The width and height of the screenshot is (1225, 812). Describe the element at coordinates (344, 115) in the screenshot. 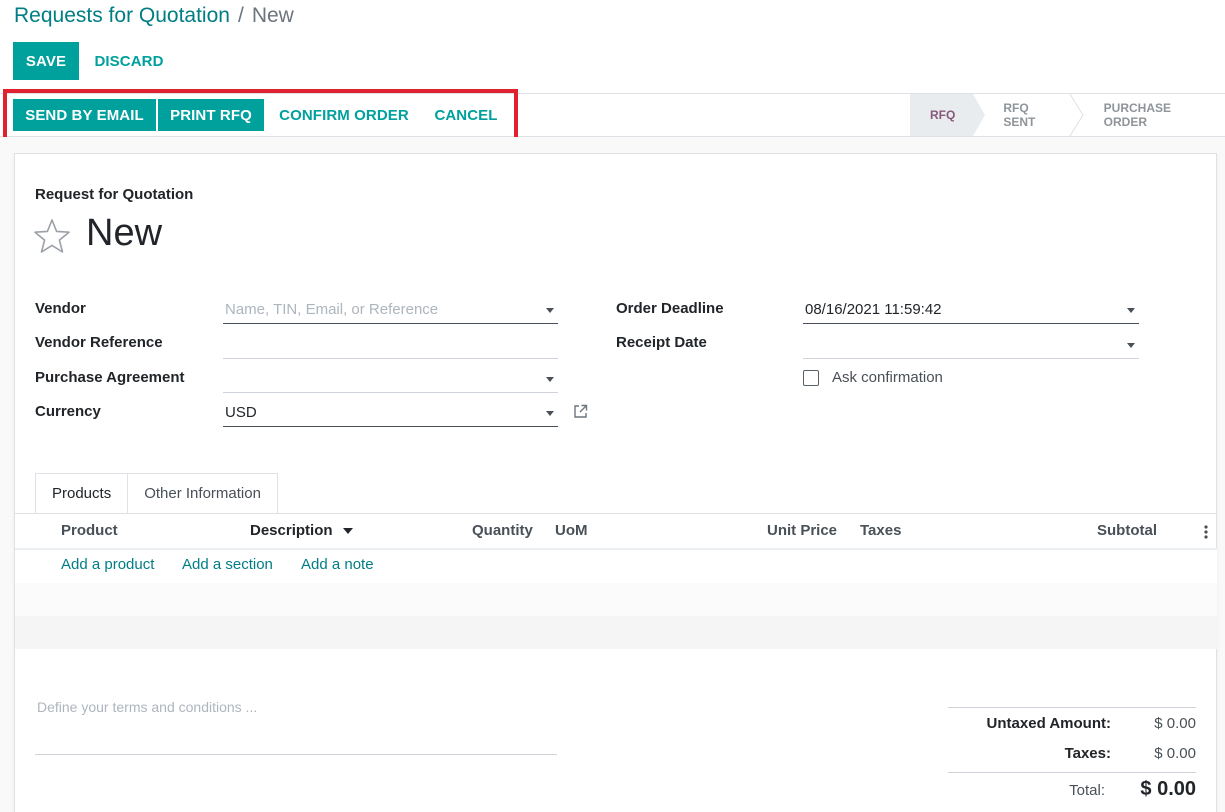

I see `confirm-order-button: CONFIRM ORDER` at that location.